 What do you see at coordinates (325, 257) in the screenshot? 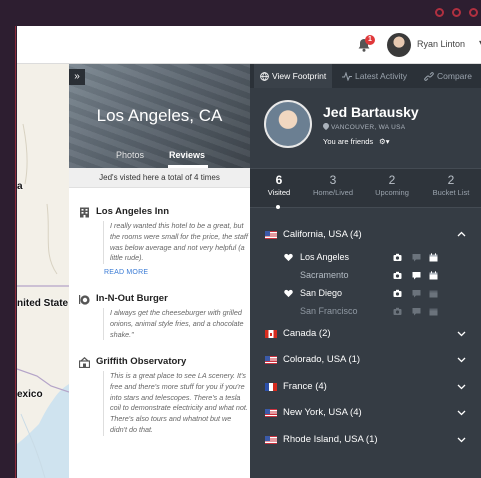
I see `city-name: Los Angeles` at bounding box center [325, 257].